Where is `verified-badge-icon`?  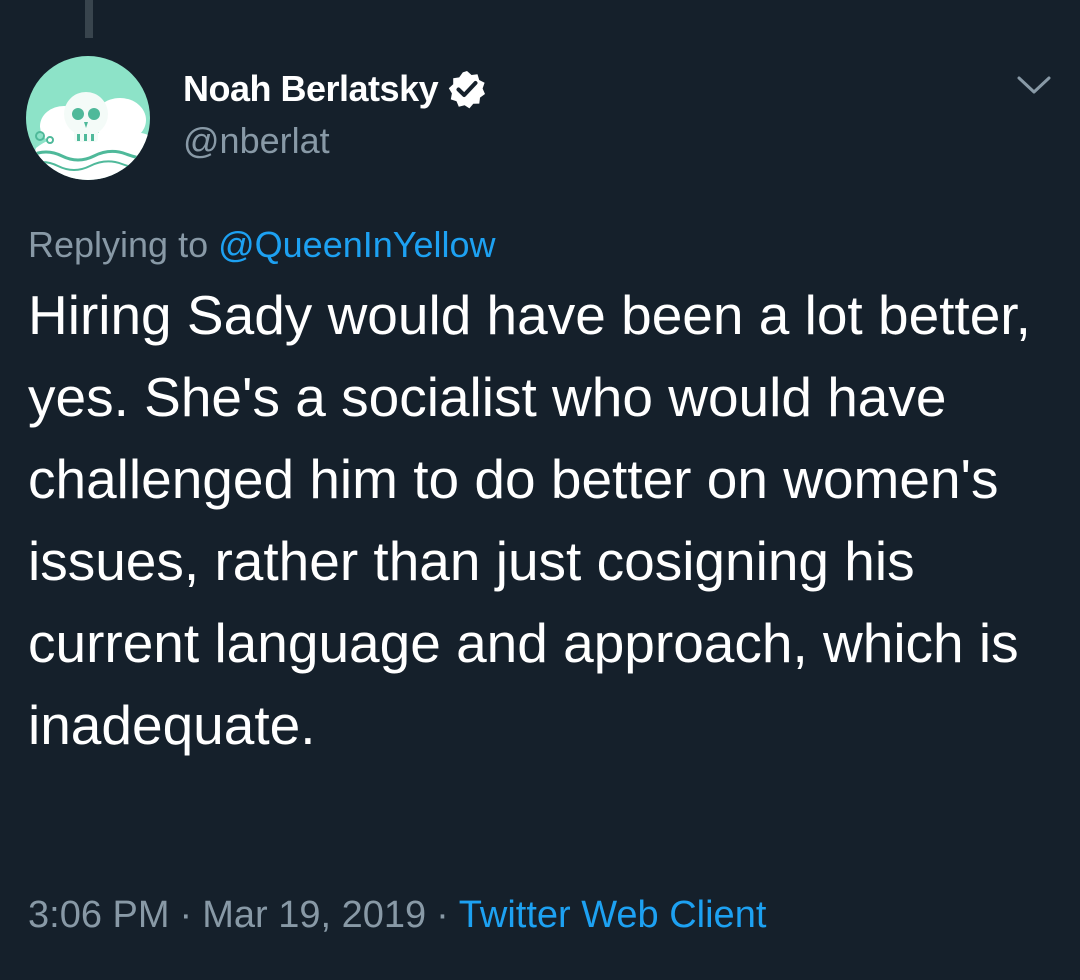 verified-badge-icon is located at coordinates (467, 89).